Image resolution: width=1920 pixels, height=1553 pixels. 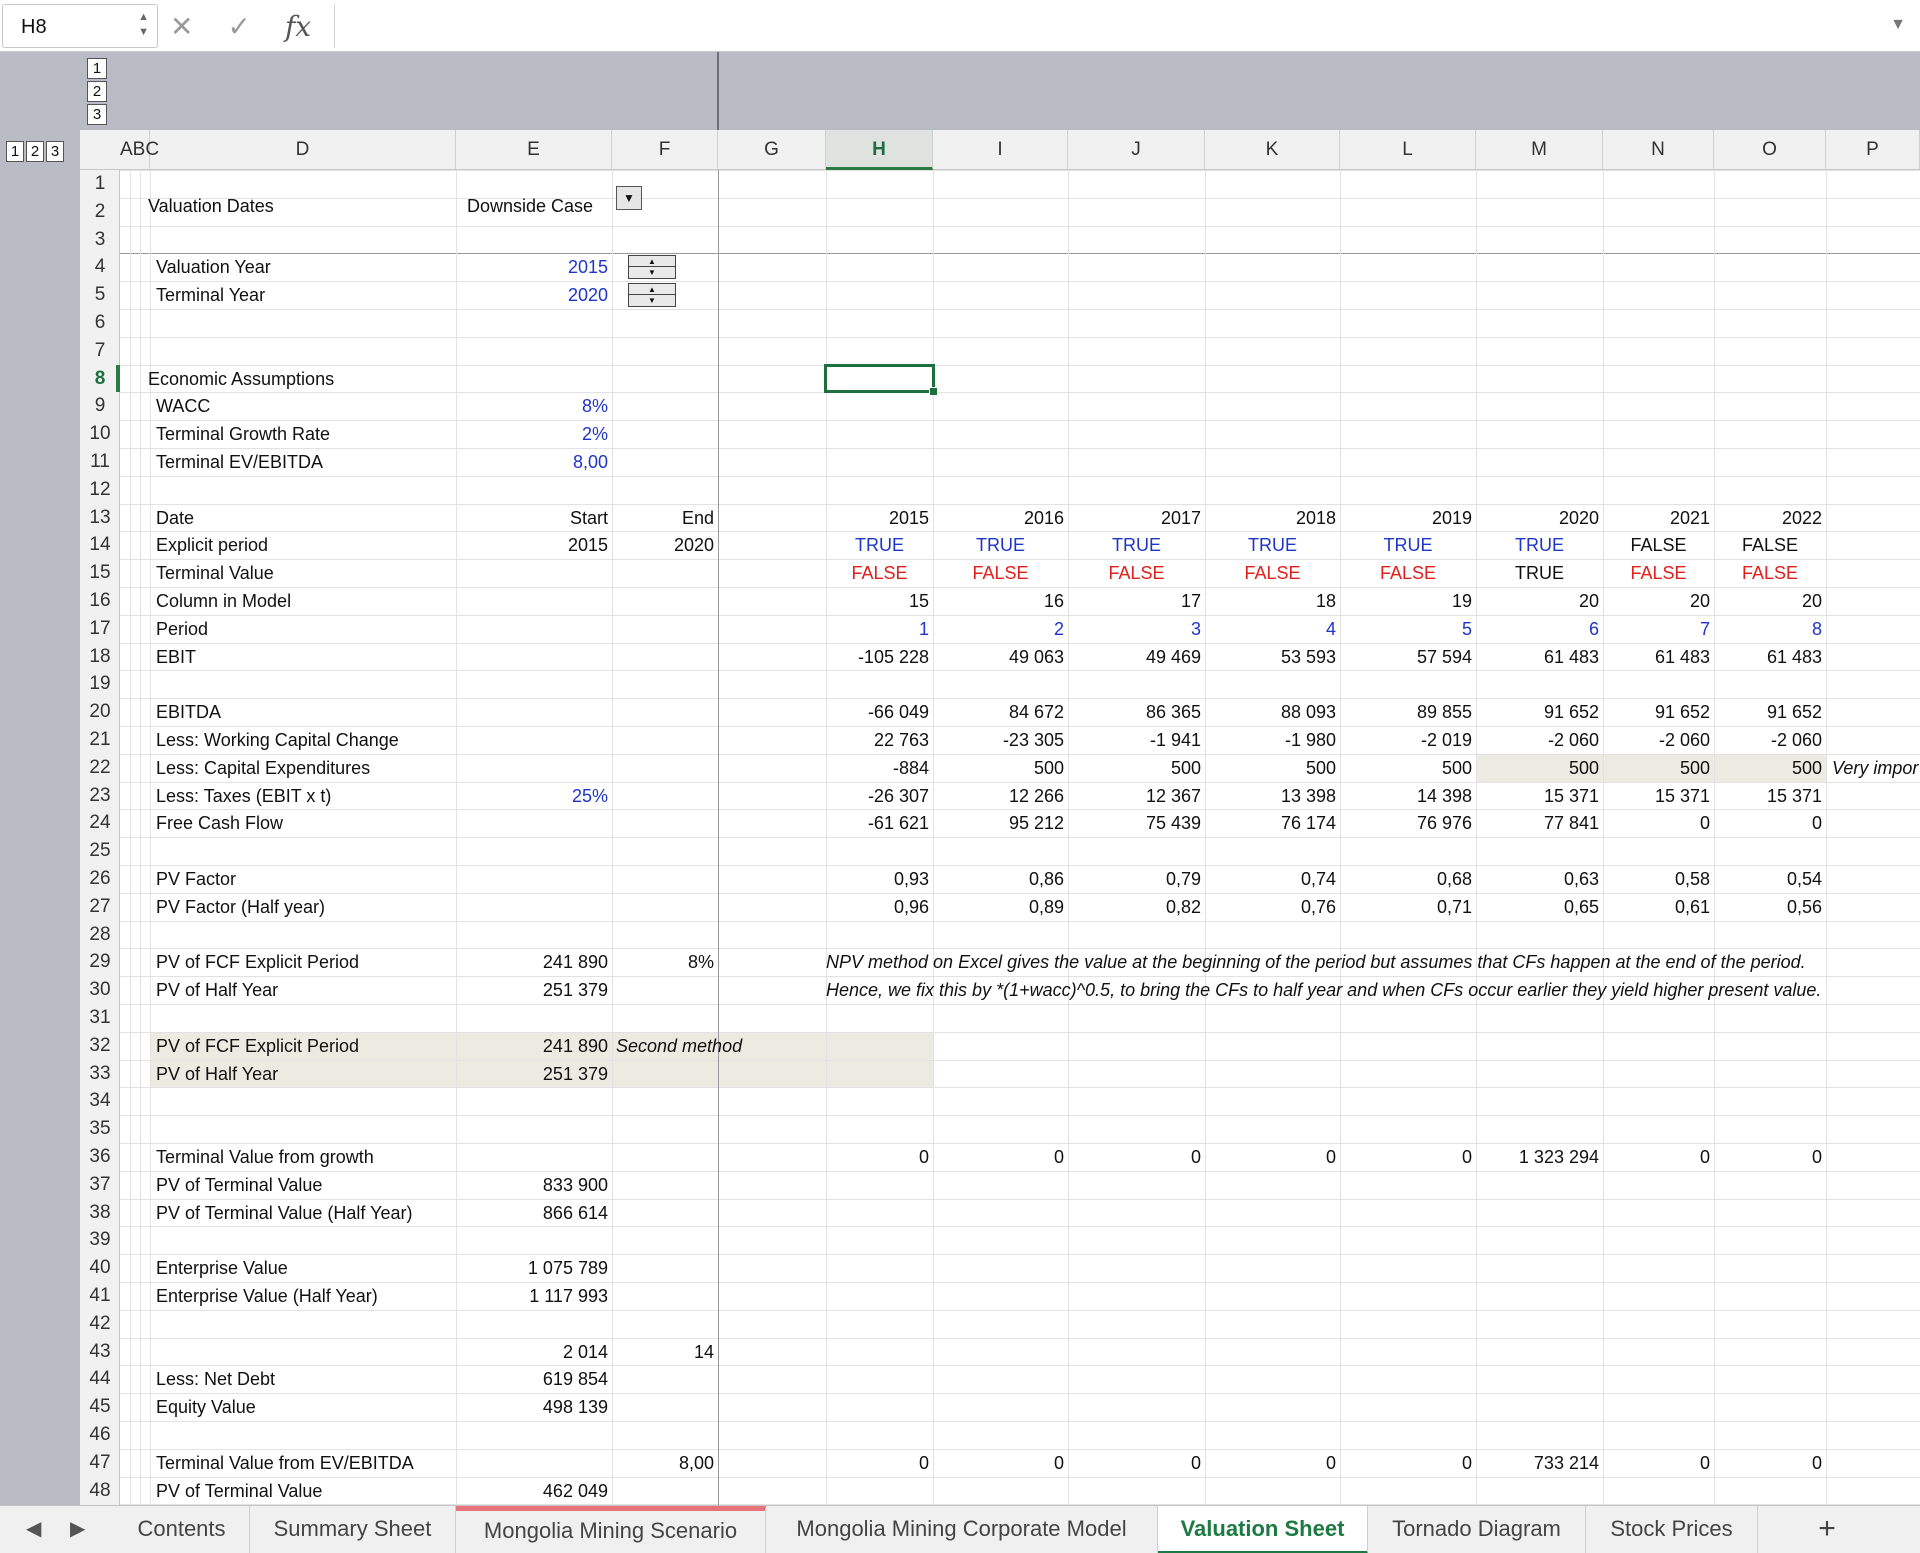 What do you see at coordinates (1537, 796) in the screenshot?
I see `cell-m23: 15 371` at bounding box center [1537, 796].